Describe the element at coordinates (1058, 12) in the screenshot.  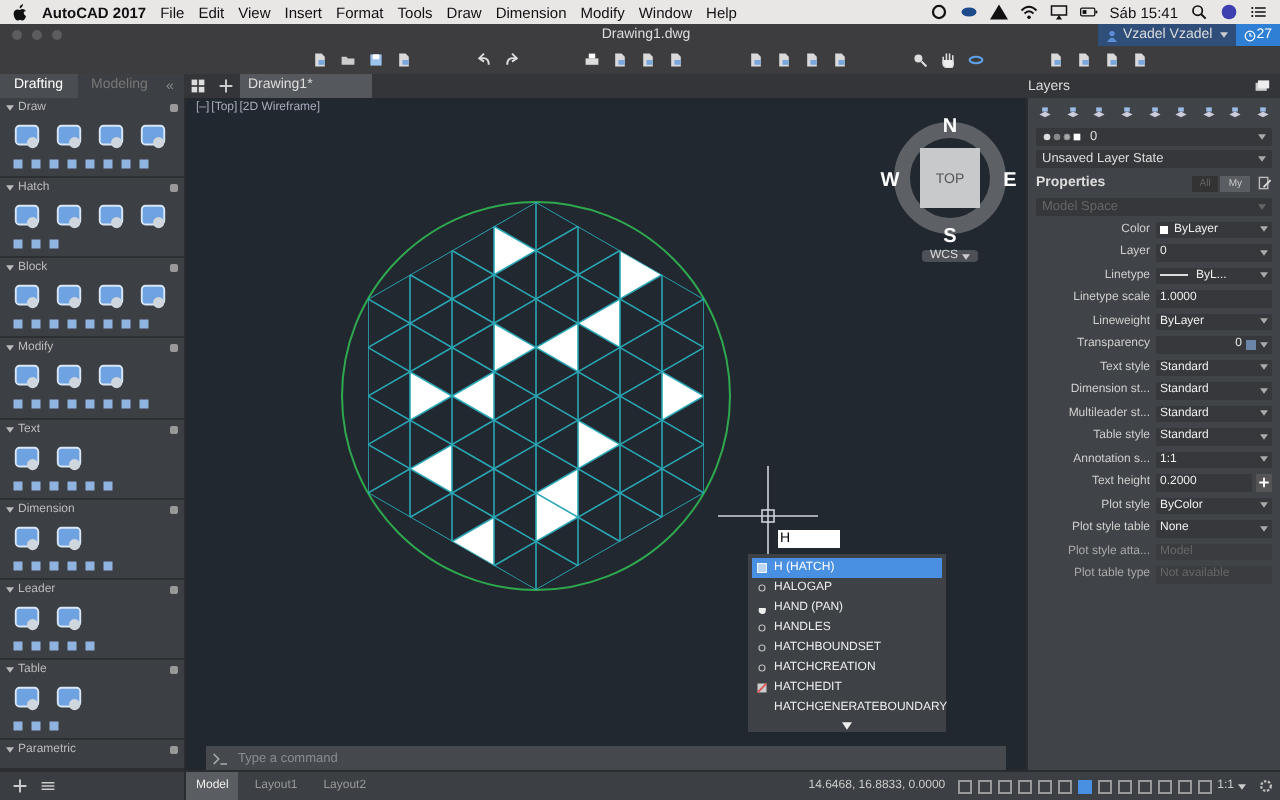
I see `display-icon` at that location.